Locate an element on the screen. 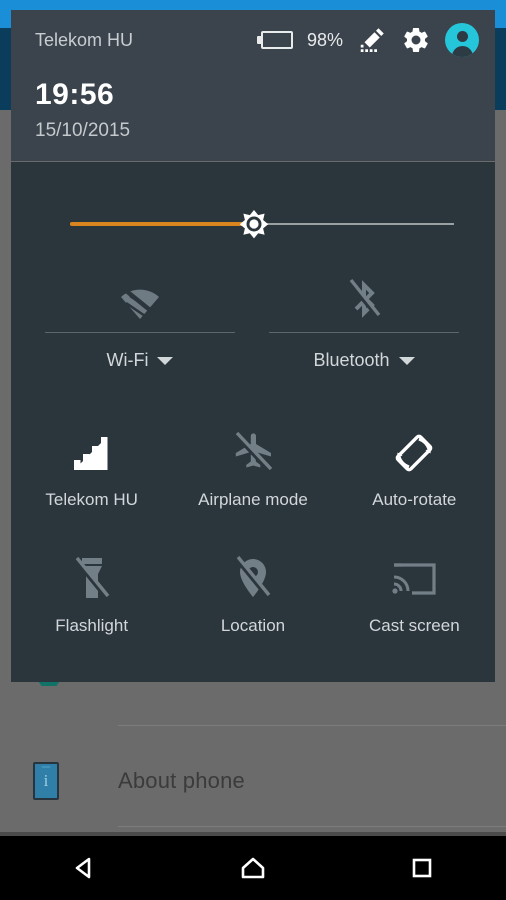 This screenshot has width=506, height=900. quick-tile-airplane-mode: Airplane mode is located at coordinates (252, 473).